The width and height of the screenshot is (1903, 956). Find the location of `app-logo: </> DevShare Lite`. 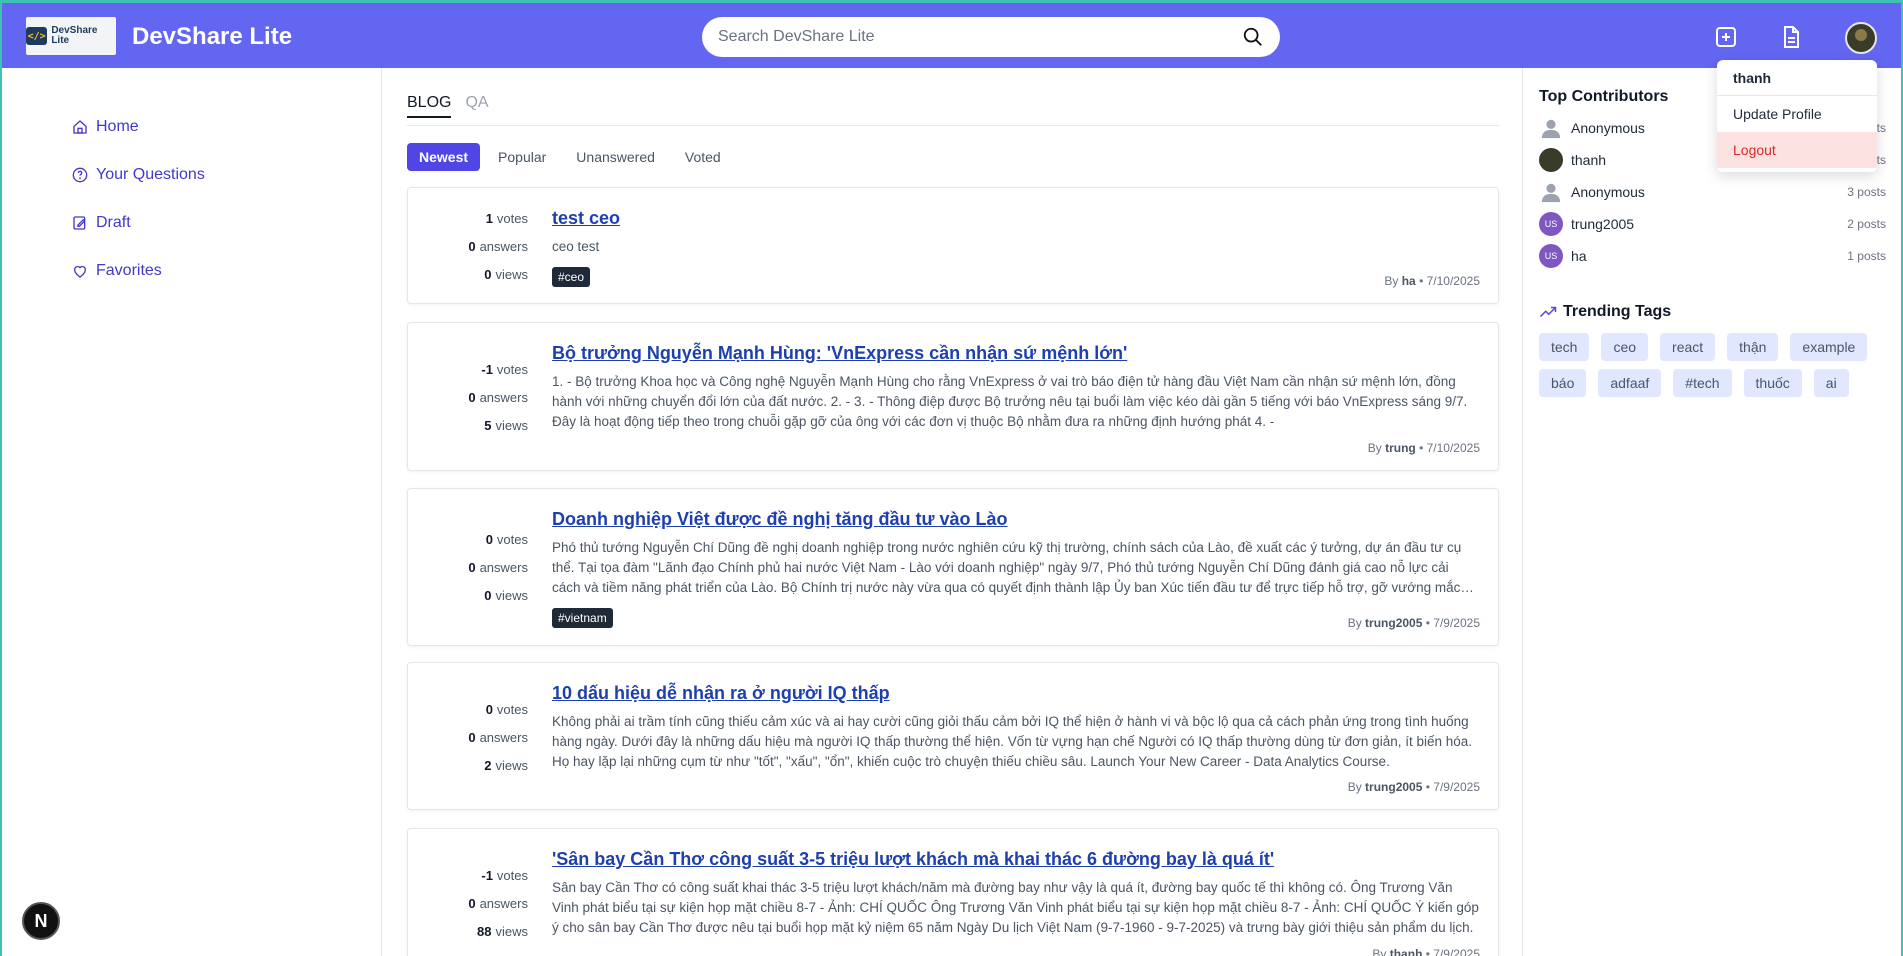

app-logo: </> DevShare Lite is located at coordinates (71, 36).